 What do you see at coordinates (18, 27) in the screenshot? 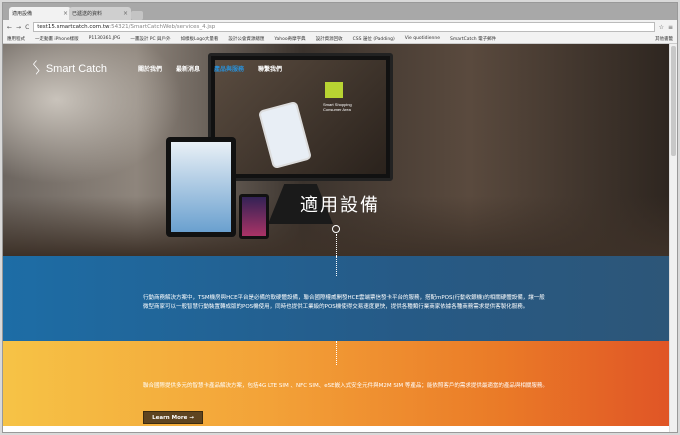
I see `forward-icon: →` at bounding box center [18, 27].